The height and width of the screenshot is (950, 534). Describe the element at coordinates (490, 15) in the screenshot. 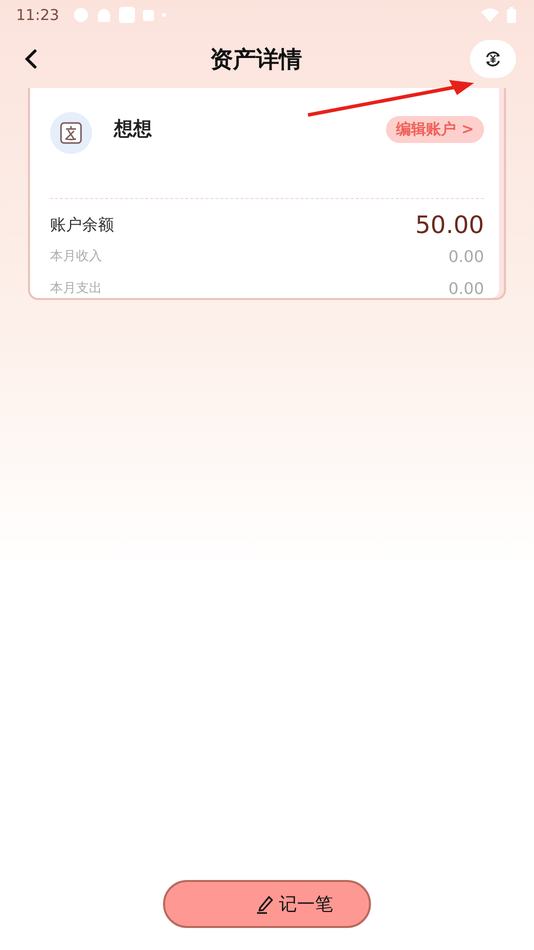

I see `wifi-icon` at that location.